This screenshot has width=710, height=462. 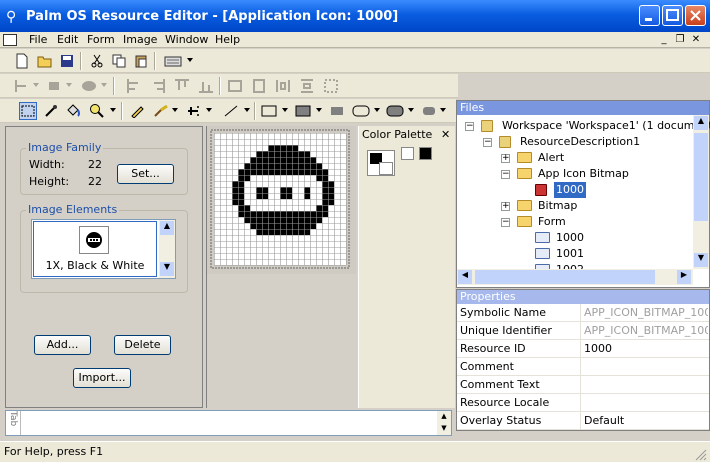 I want to click on scroll-left-icon: ◀, so click(x=465, y=277).